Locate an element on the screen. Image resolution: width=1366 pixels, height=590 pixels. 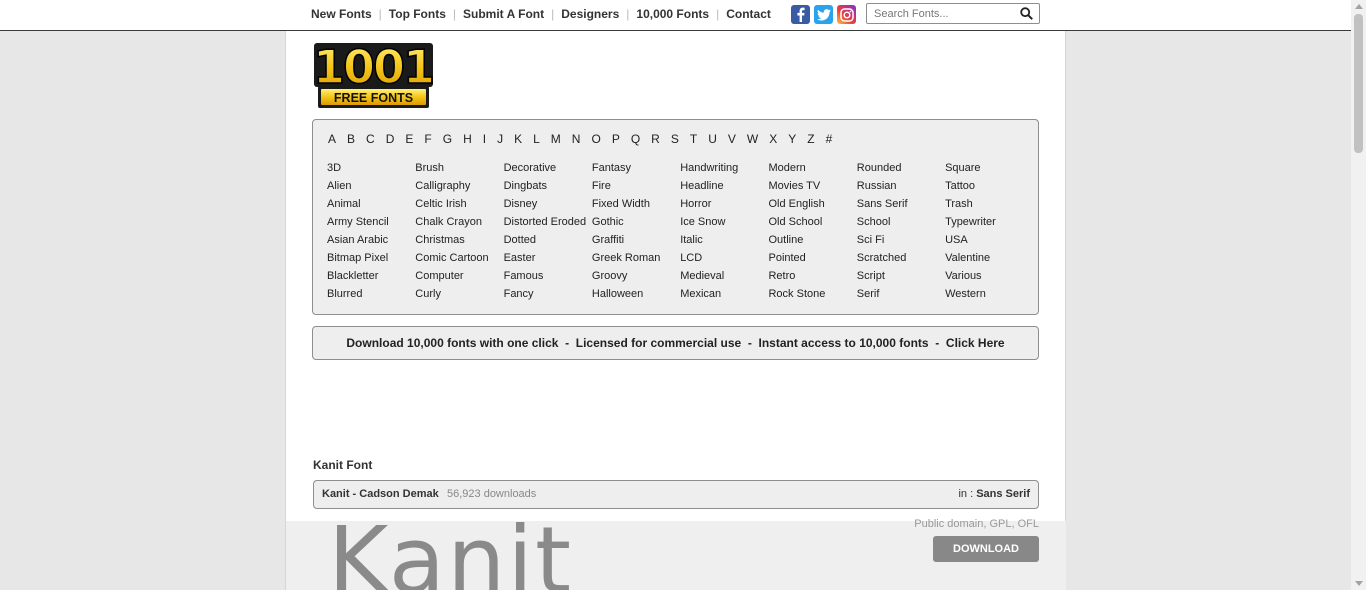
alphabet-letter: L is located at coordinates (536, 139).